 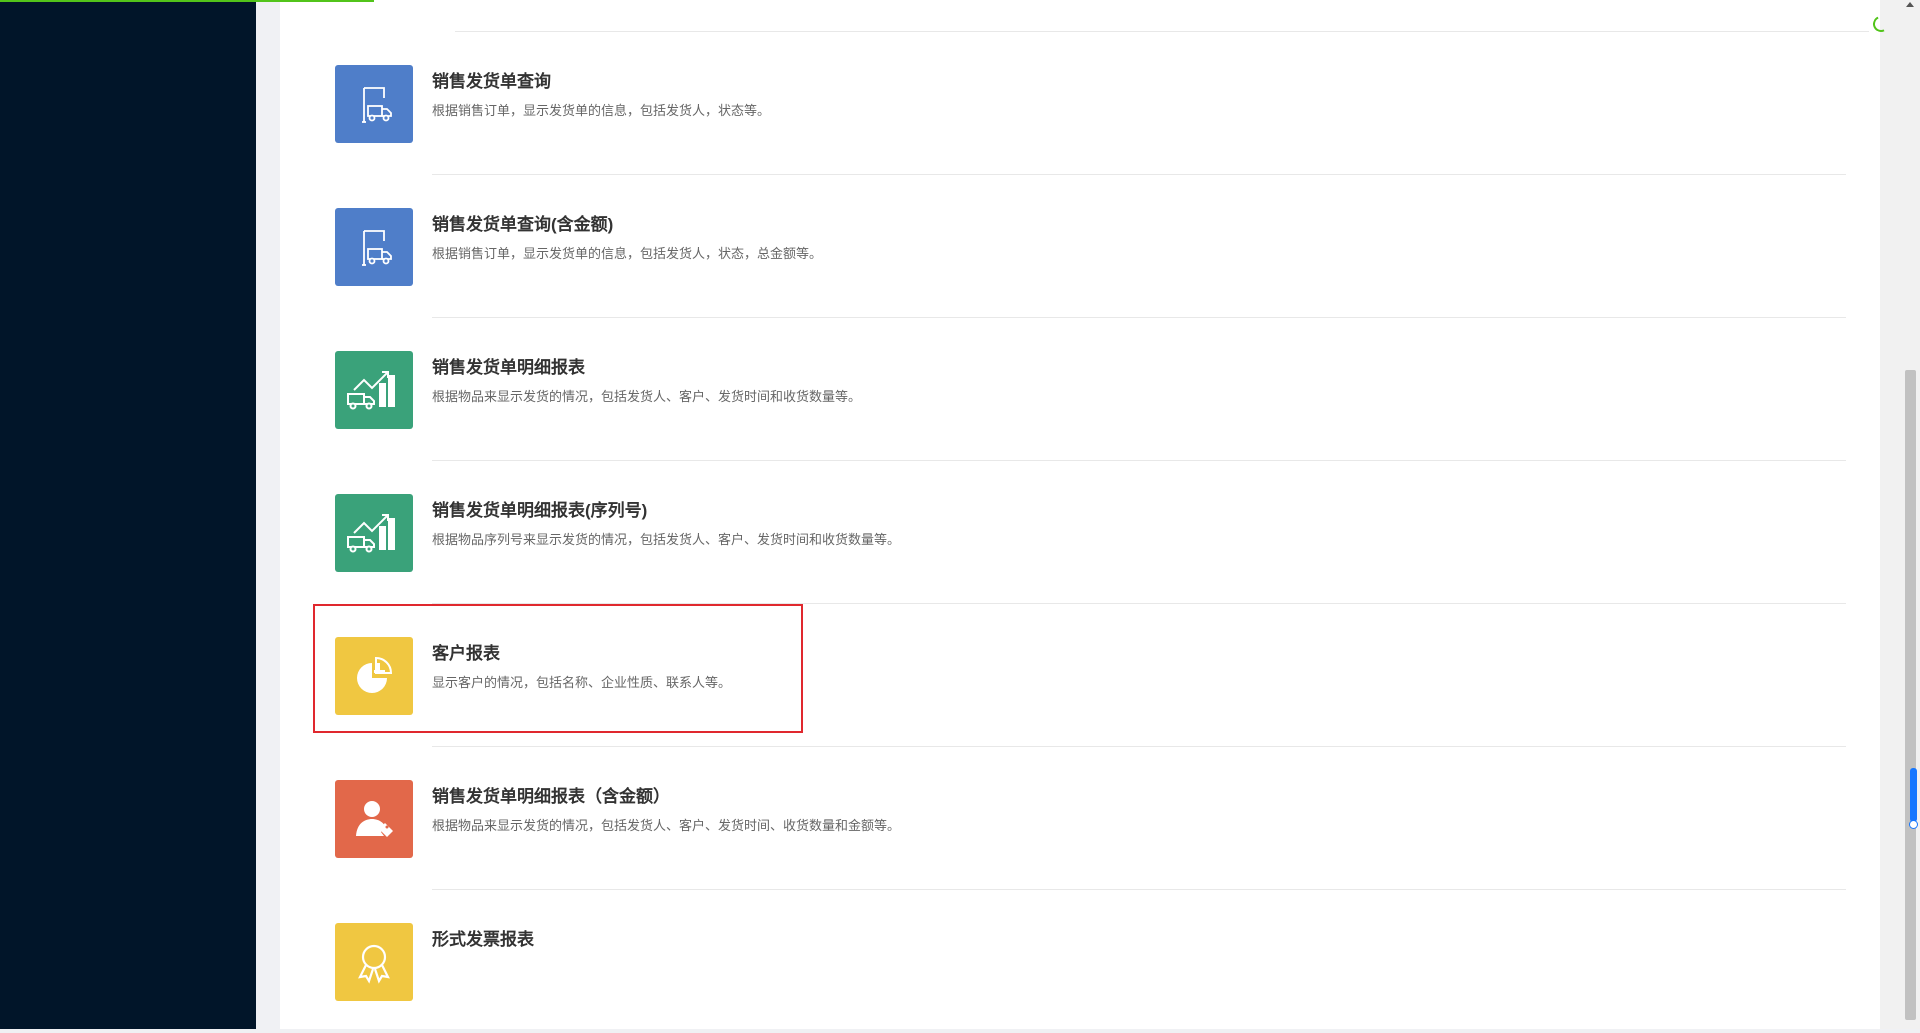 What do you see at coordinates (551, 794) in the screenshot?
I see `report-title: 销售发货单明细报表（含金额）` at bounding box center [551, 794].